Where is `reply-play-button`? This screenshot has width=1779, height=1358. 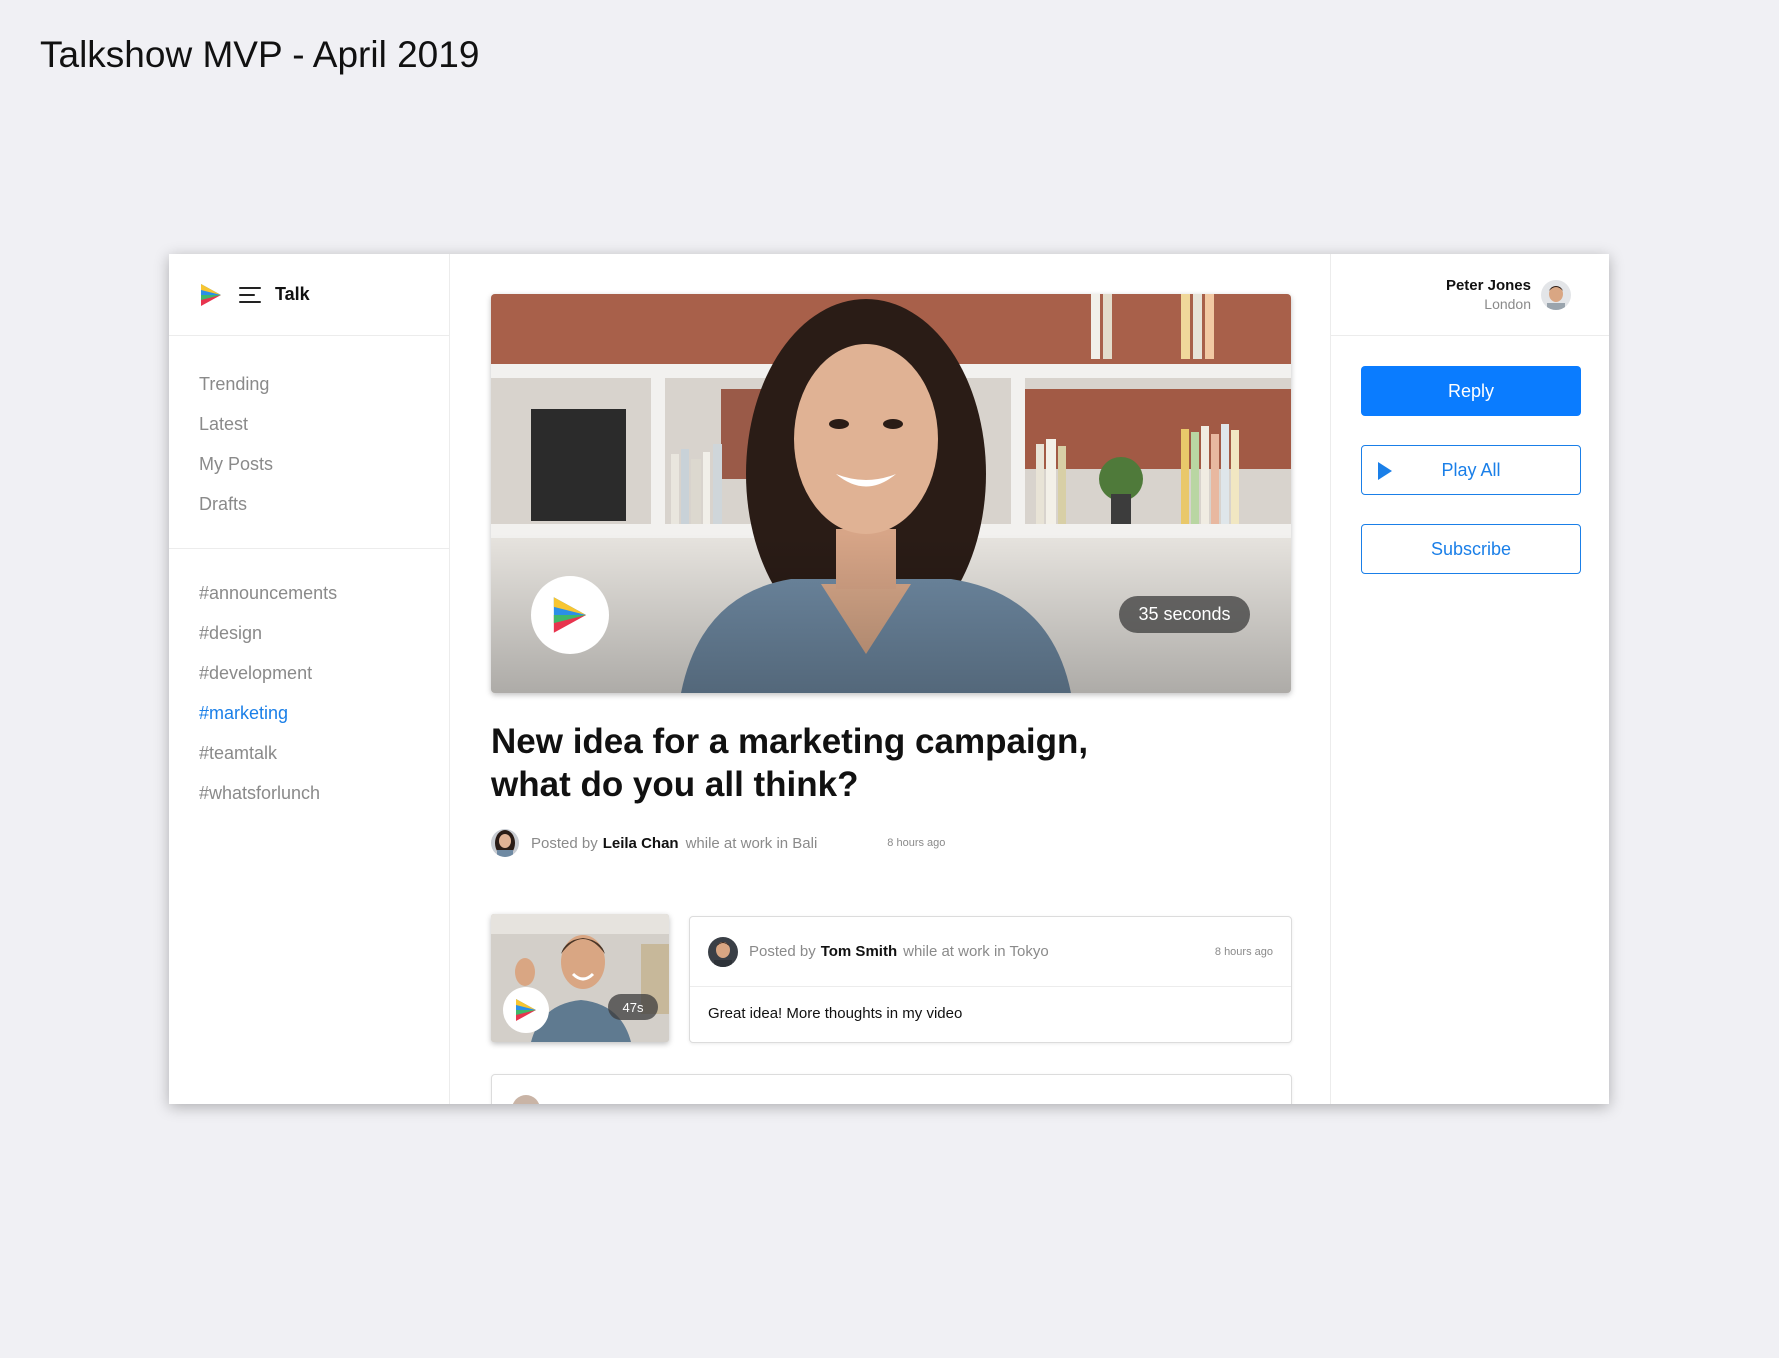
reply-play-button is located at coordinates (526, 1010).